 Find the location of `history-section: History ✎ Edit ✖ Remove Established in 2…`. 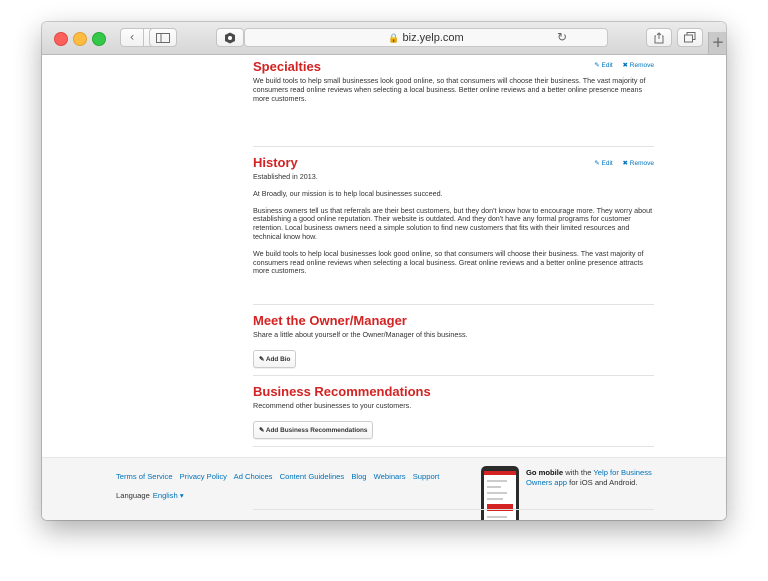

history-section: History ✎ Edit ✖ Remove Established in 2… is located at coordinates (453, 226).